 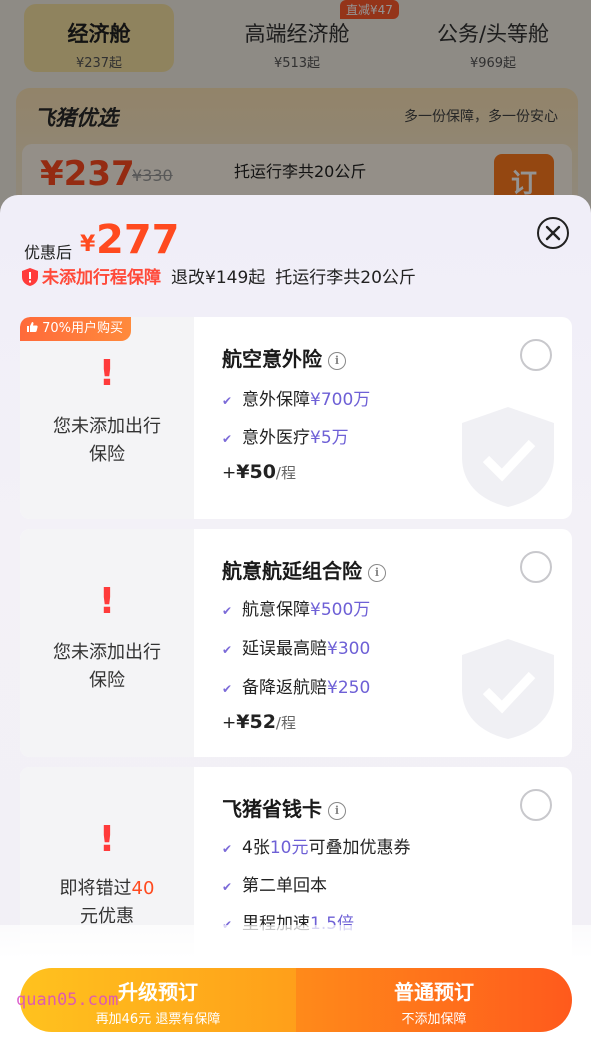 I want to click on feature-item: ✔ 意外保障¥700万, so click(x=296, y=400).